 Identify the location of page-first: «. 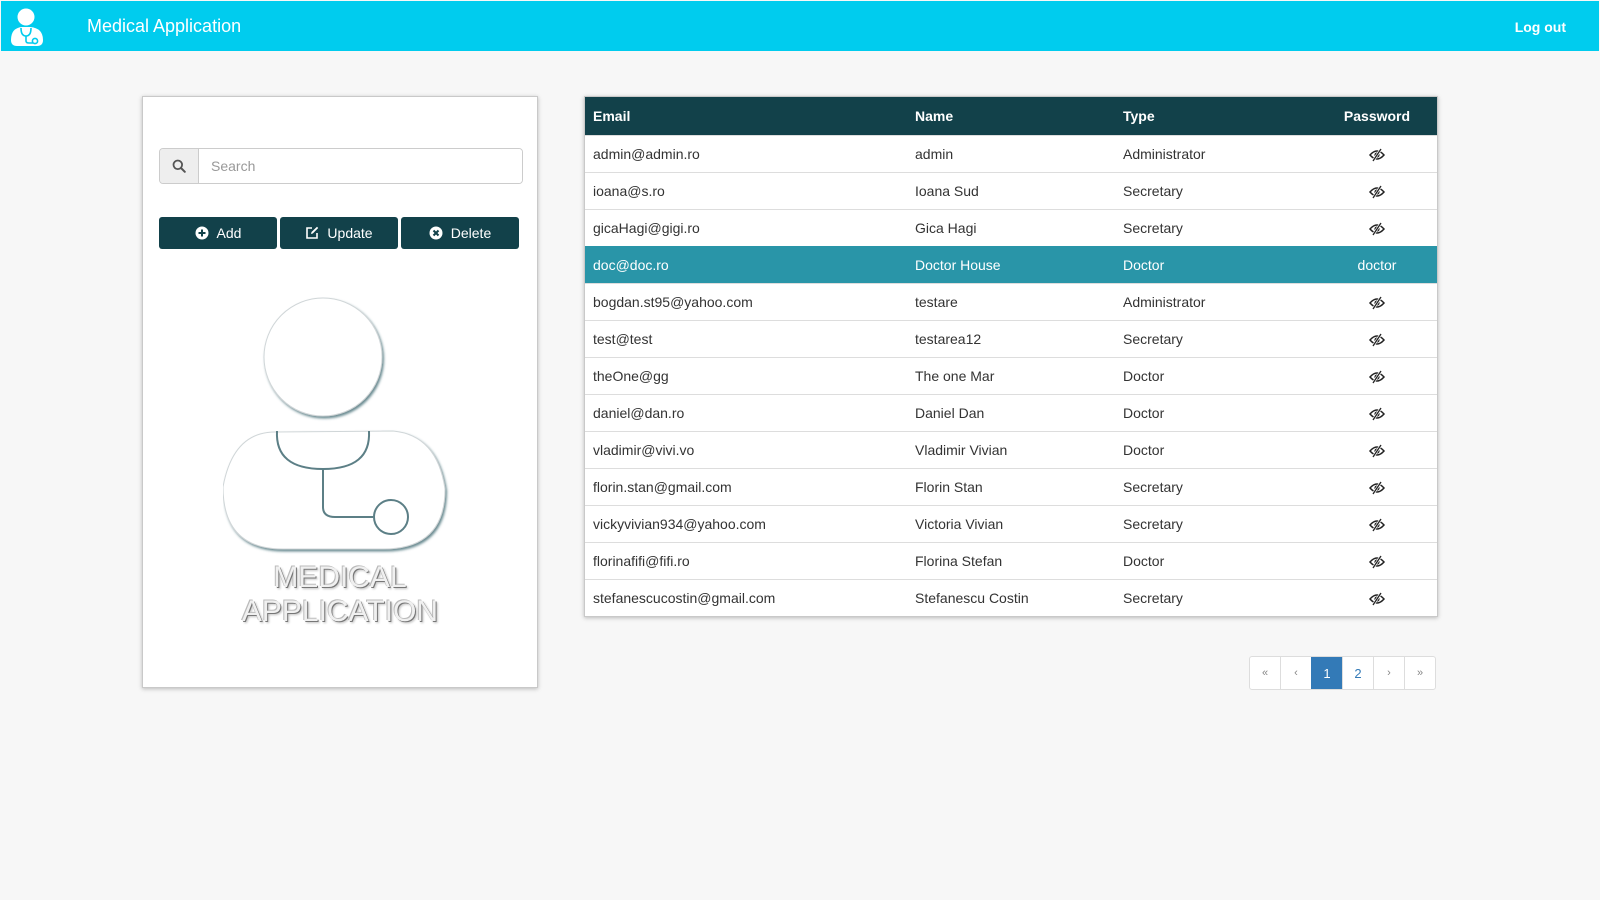
(1265, 673).